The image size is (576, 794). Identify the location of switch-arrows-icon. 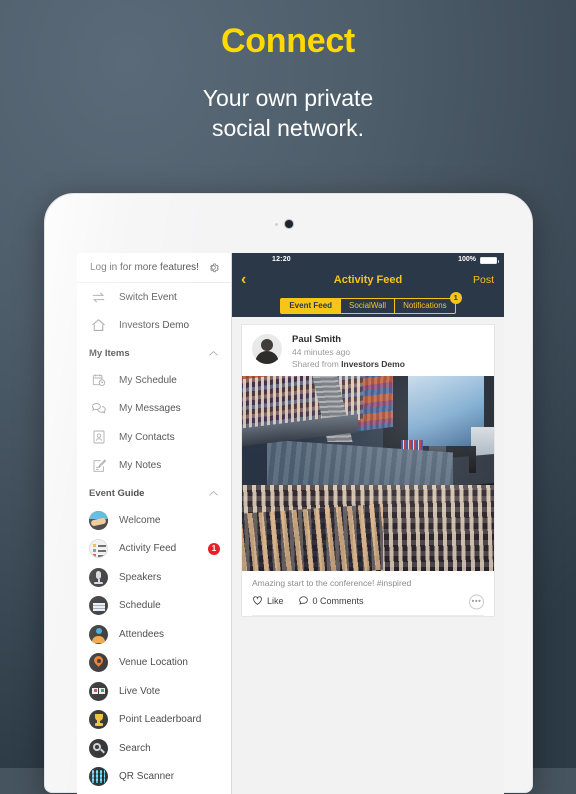
(98, 297).